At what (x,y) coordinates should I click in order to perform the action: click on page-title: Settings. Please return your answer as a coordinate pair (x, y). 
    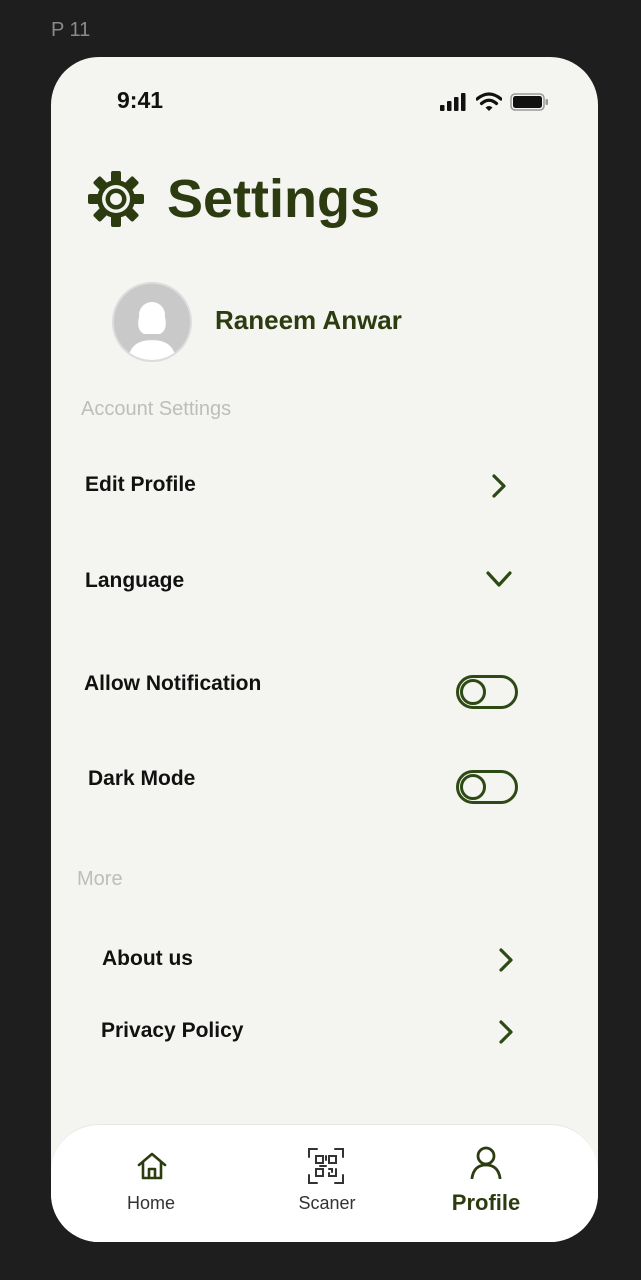
    Looking at the image, I should click on (274, 199).